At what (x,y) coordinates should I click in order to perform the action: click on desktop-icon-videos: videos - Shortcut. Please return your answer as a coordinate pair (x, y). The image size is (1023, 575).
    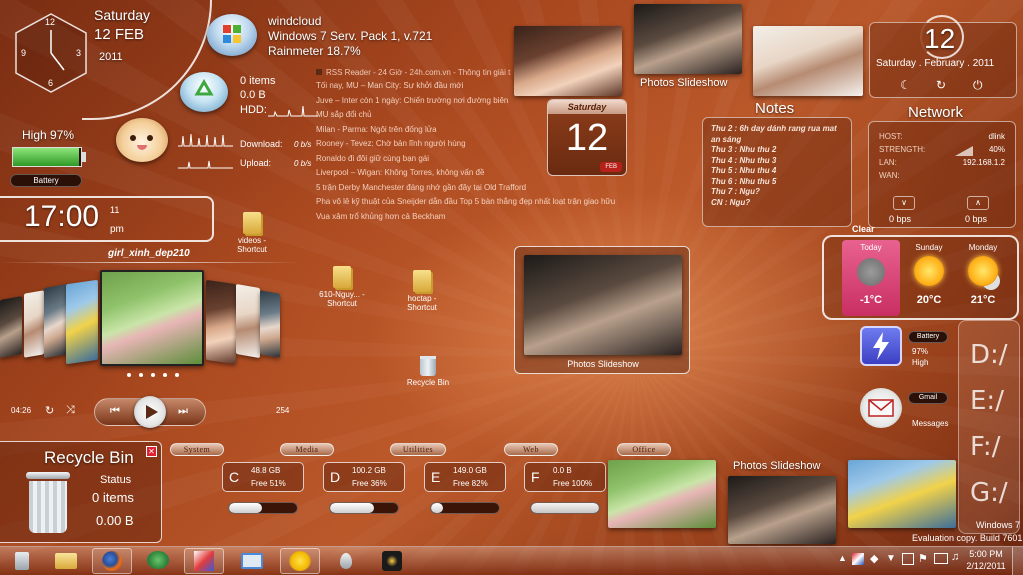
    Looking at the image, I should click on (252, 233).